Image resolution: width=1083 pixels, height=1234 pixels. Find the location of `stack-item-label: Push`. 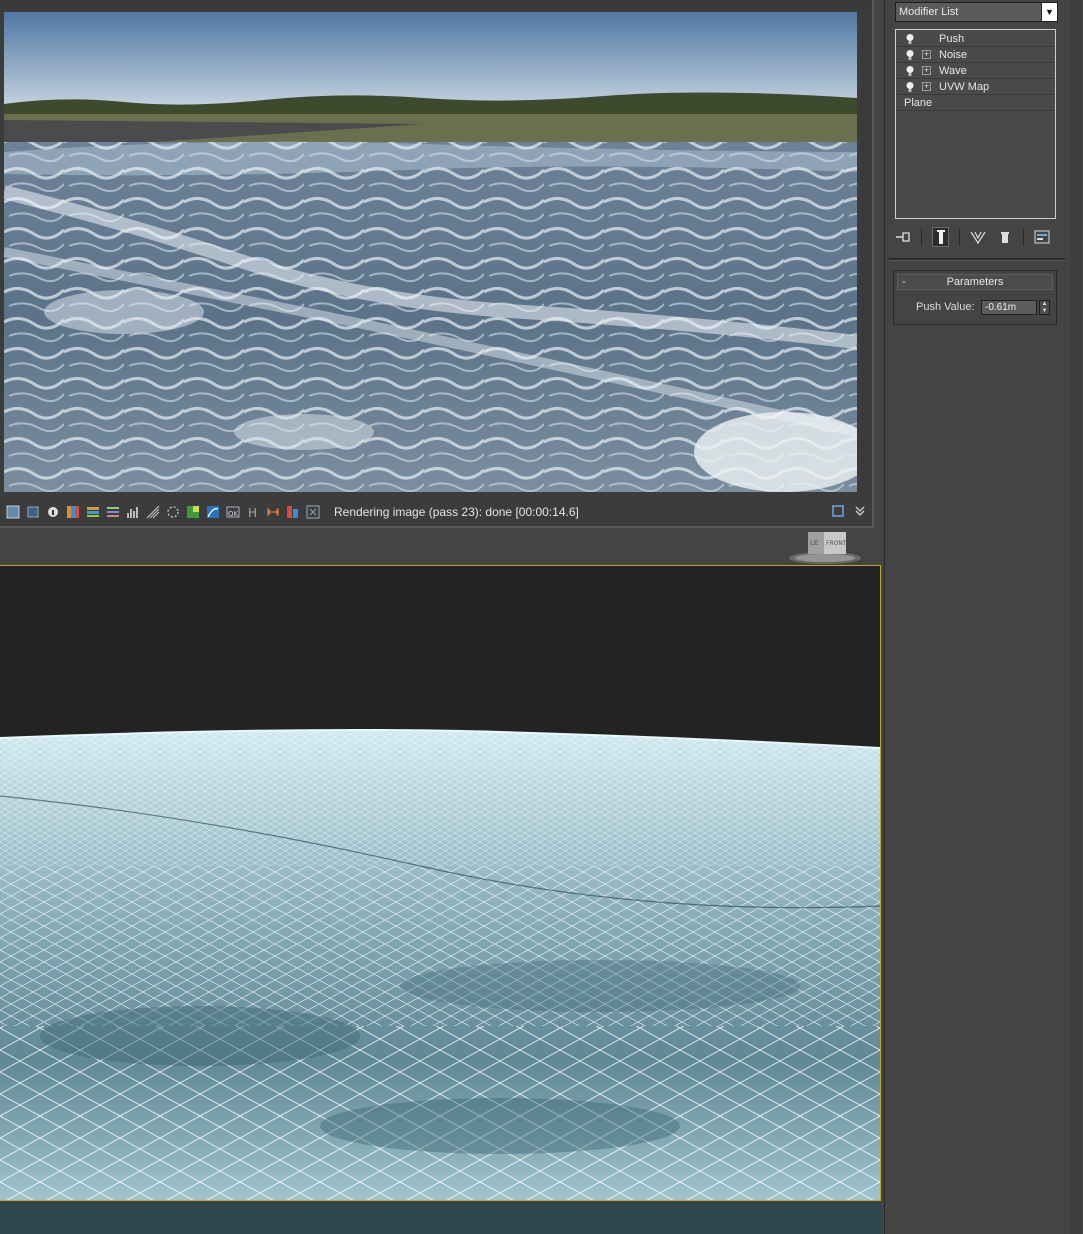

stack-item-label: Push is located at coordinates (952, 38).